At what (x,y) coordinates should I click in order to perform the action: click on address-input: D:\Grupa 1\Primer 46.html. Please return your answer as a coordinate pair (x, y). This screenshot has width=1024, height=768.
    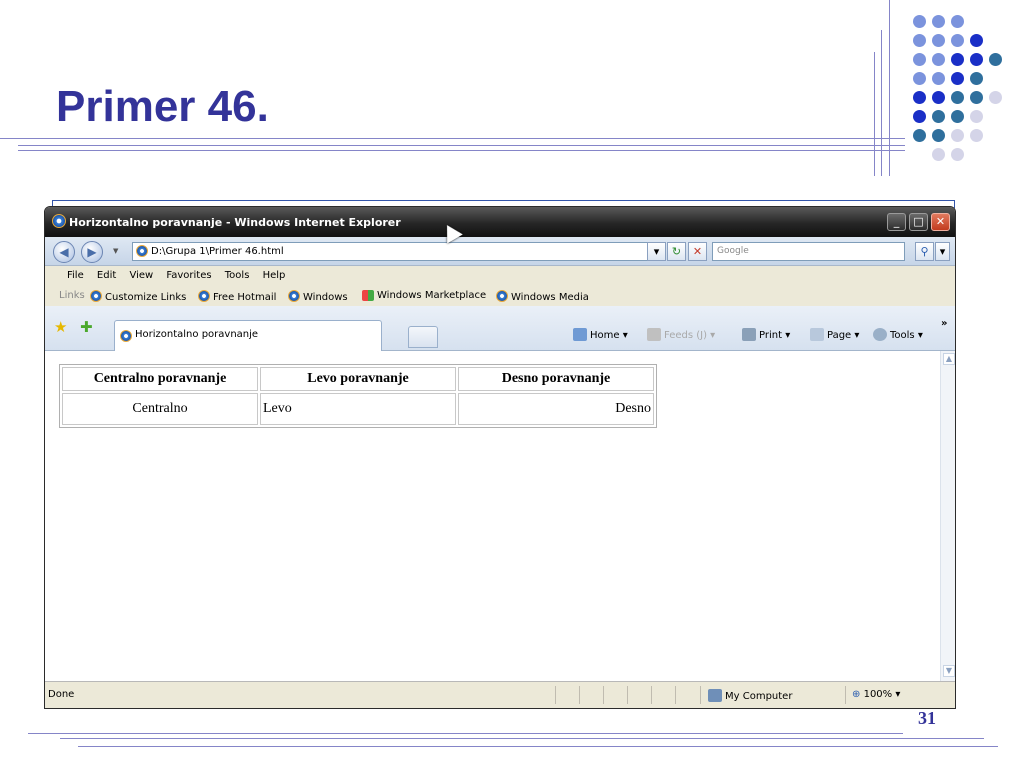
    Looking at the image, I should click on (397, 251).